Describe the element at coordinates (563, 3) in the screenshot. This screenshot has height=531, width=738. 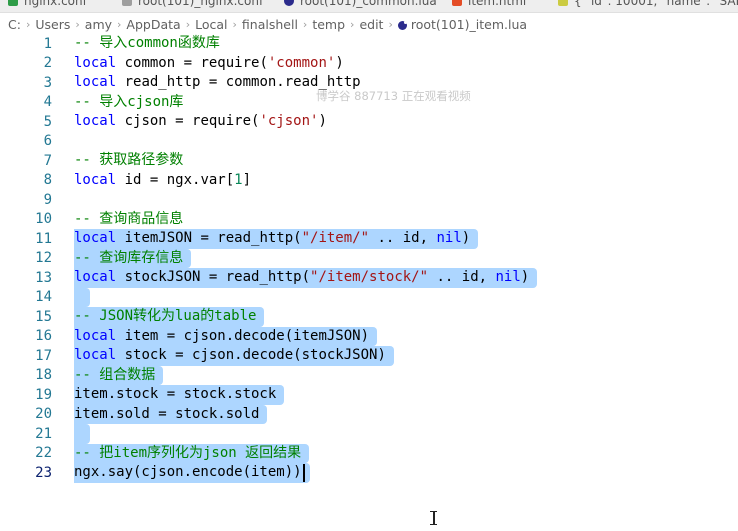
I see `json-icon` at that location.